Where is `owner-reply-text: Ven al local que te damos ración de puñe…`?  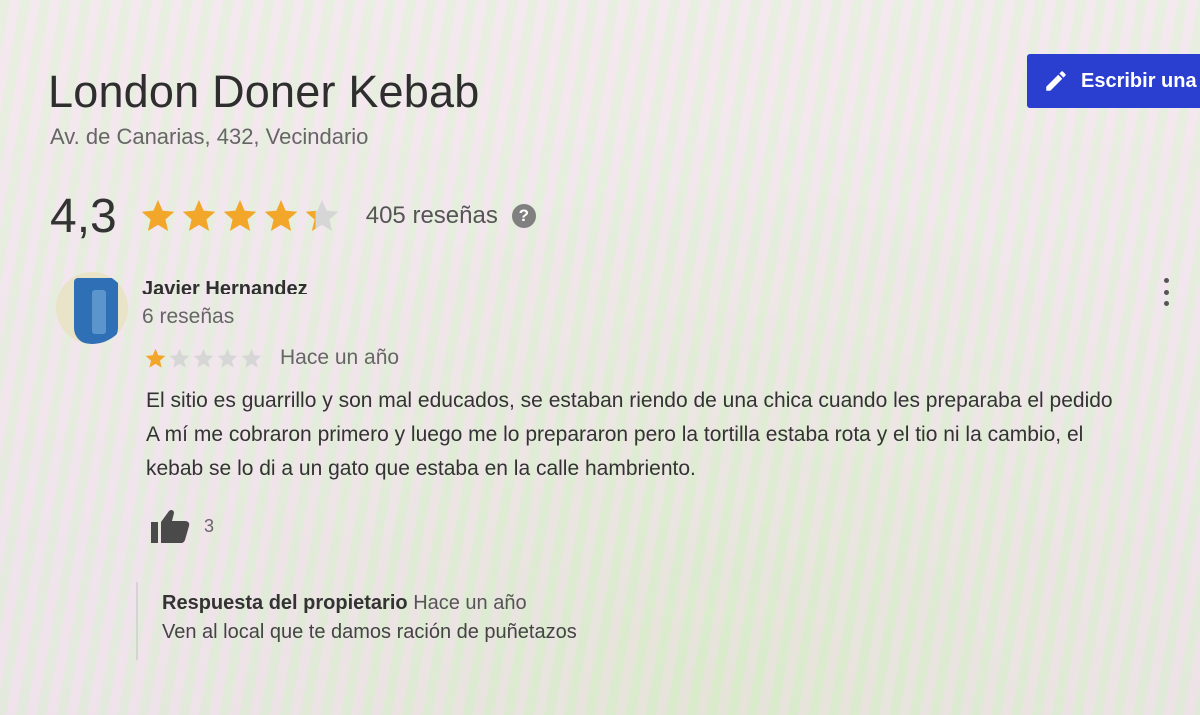
owner-reply-text: Ven al local que te damos ración de puñe… is located at coordinates (369, 632).